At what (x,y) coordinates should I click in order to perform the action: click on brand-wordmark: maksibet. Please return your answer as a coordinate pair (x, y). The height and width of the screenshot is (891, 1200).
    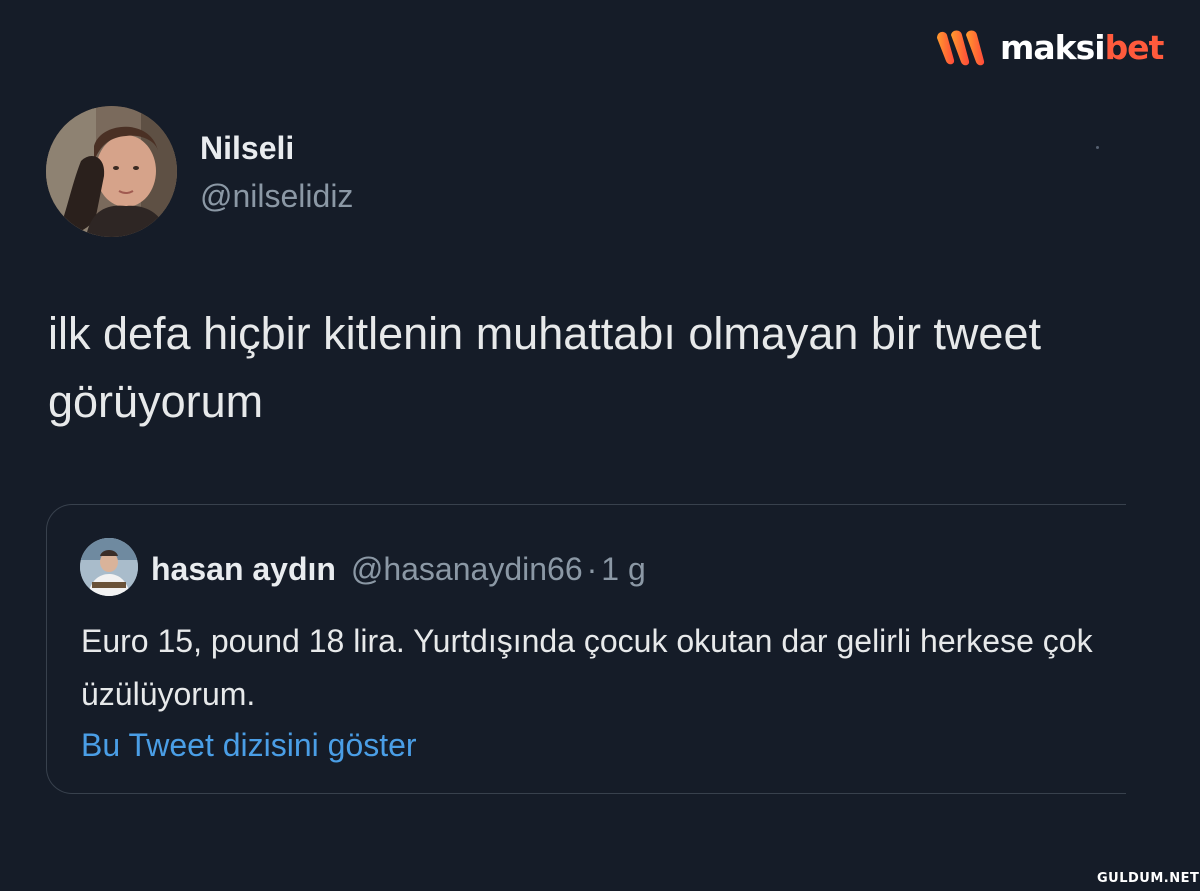
    Looking at the image, I should click on (1082, 47).